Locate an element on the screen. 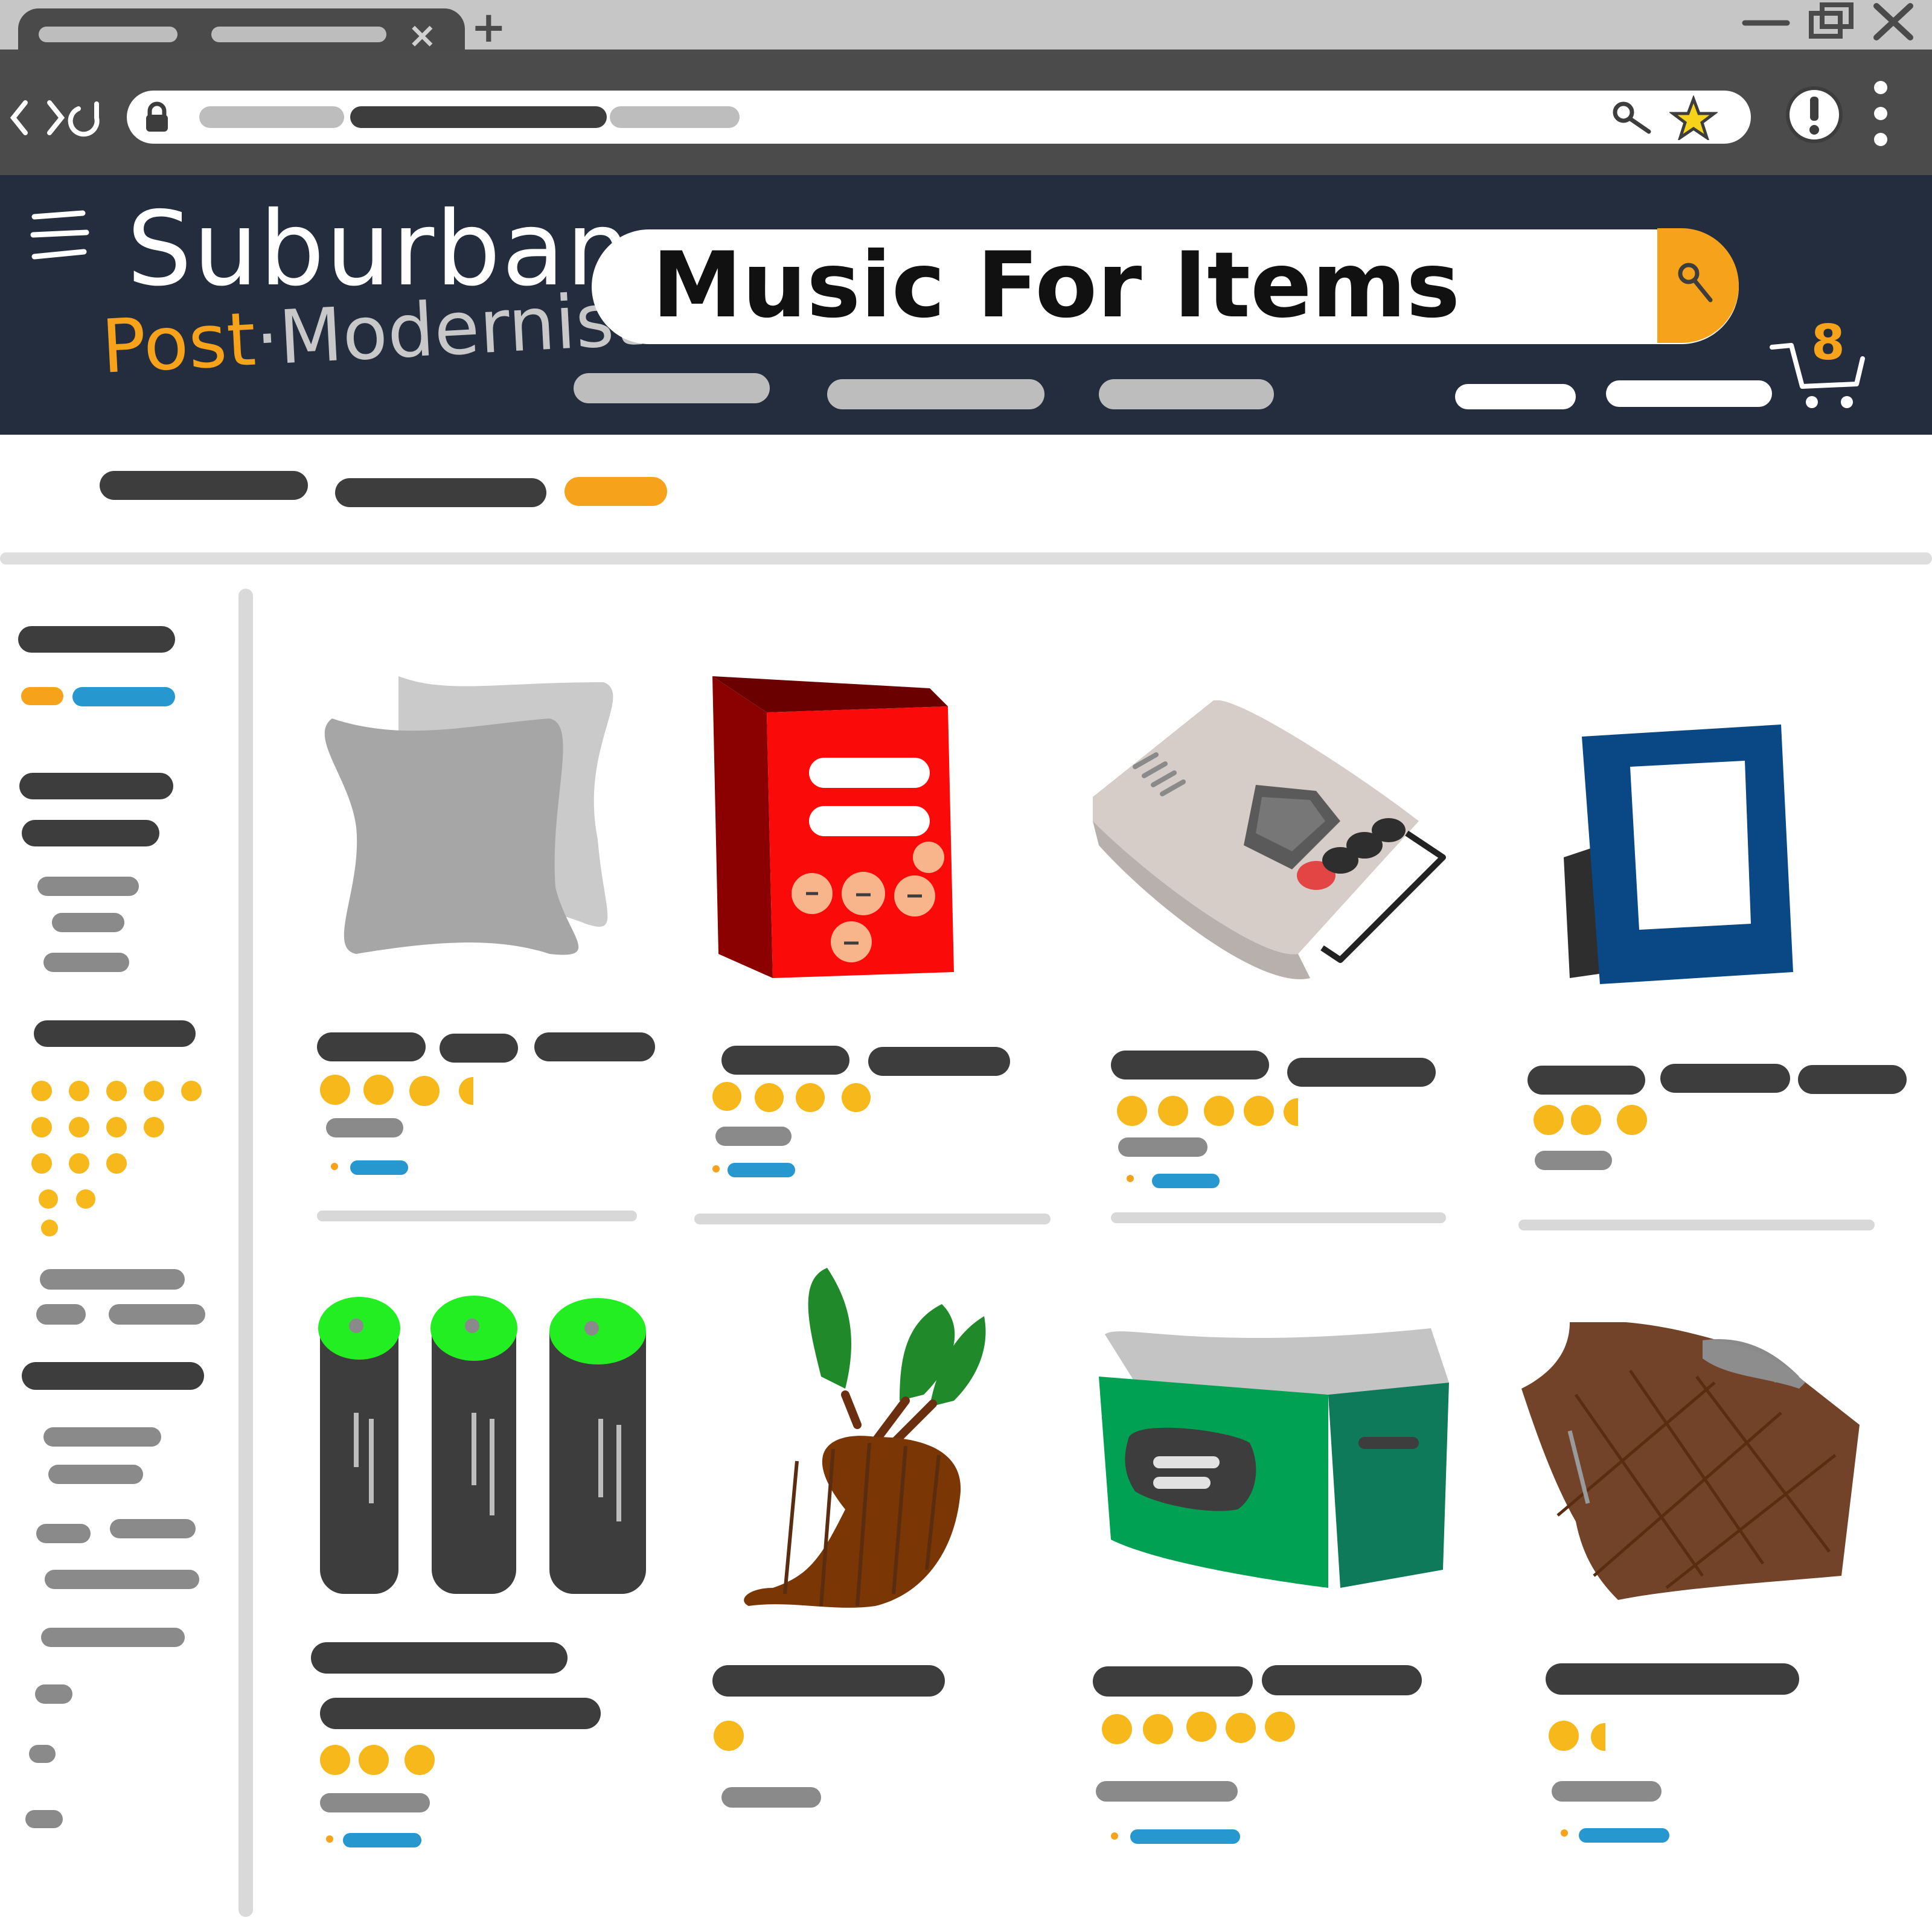  search-icon is located at coordinates (1695, 282).